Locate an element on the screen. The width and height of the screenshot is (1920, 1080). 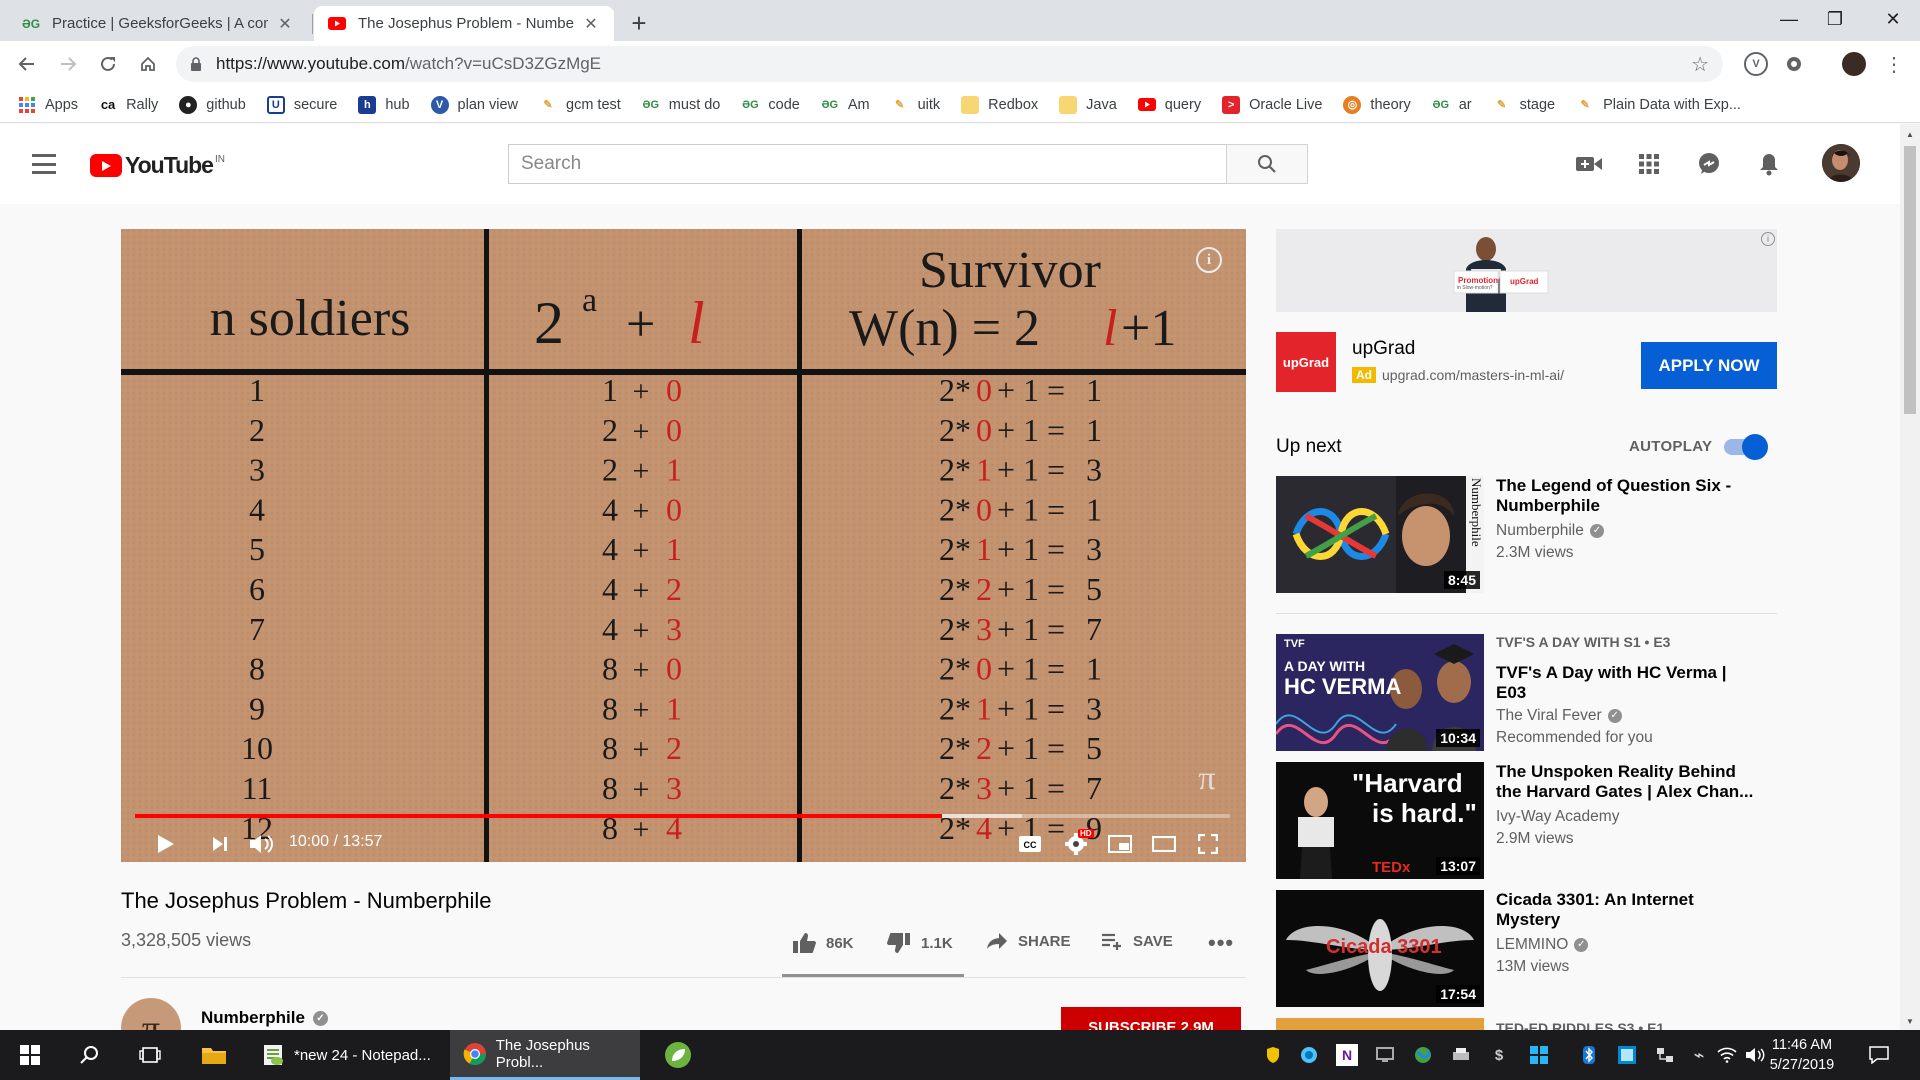
account-avatar is located at coordinates (1841, 163).